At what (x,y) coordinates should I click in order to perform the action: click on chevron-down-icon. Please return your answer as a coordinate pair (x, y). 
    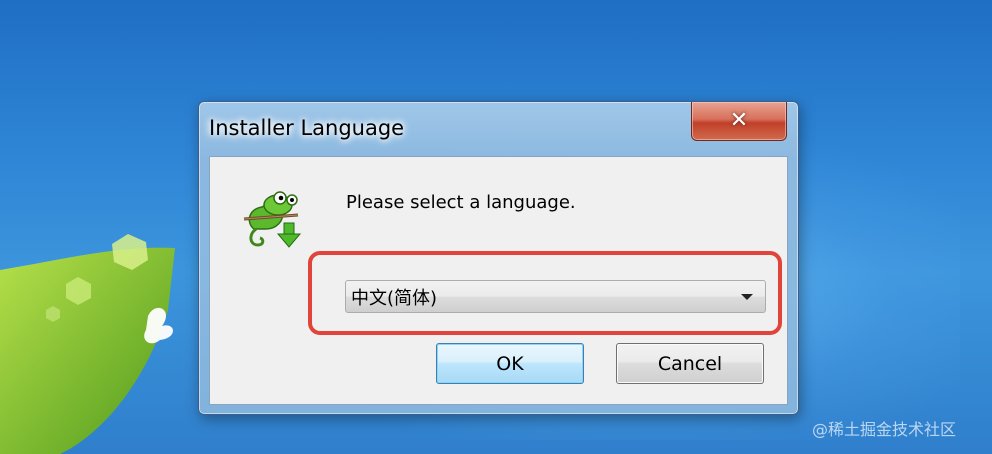
    Looking at the image, I should click on (747, 297).